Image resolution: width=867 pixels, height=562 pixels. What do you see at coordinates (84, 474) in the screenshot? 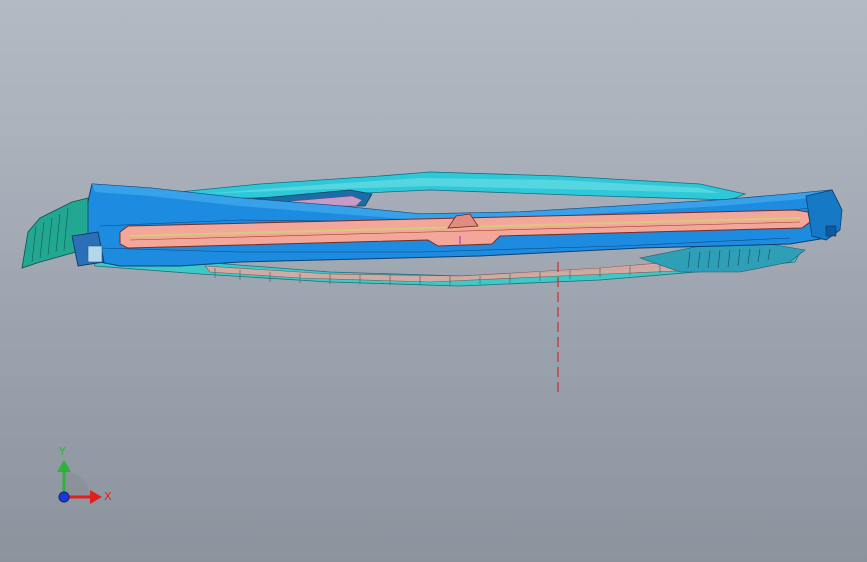
I see `view-triad: Y X` at bounding box center [84, 474].